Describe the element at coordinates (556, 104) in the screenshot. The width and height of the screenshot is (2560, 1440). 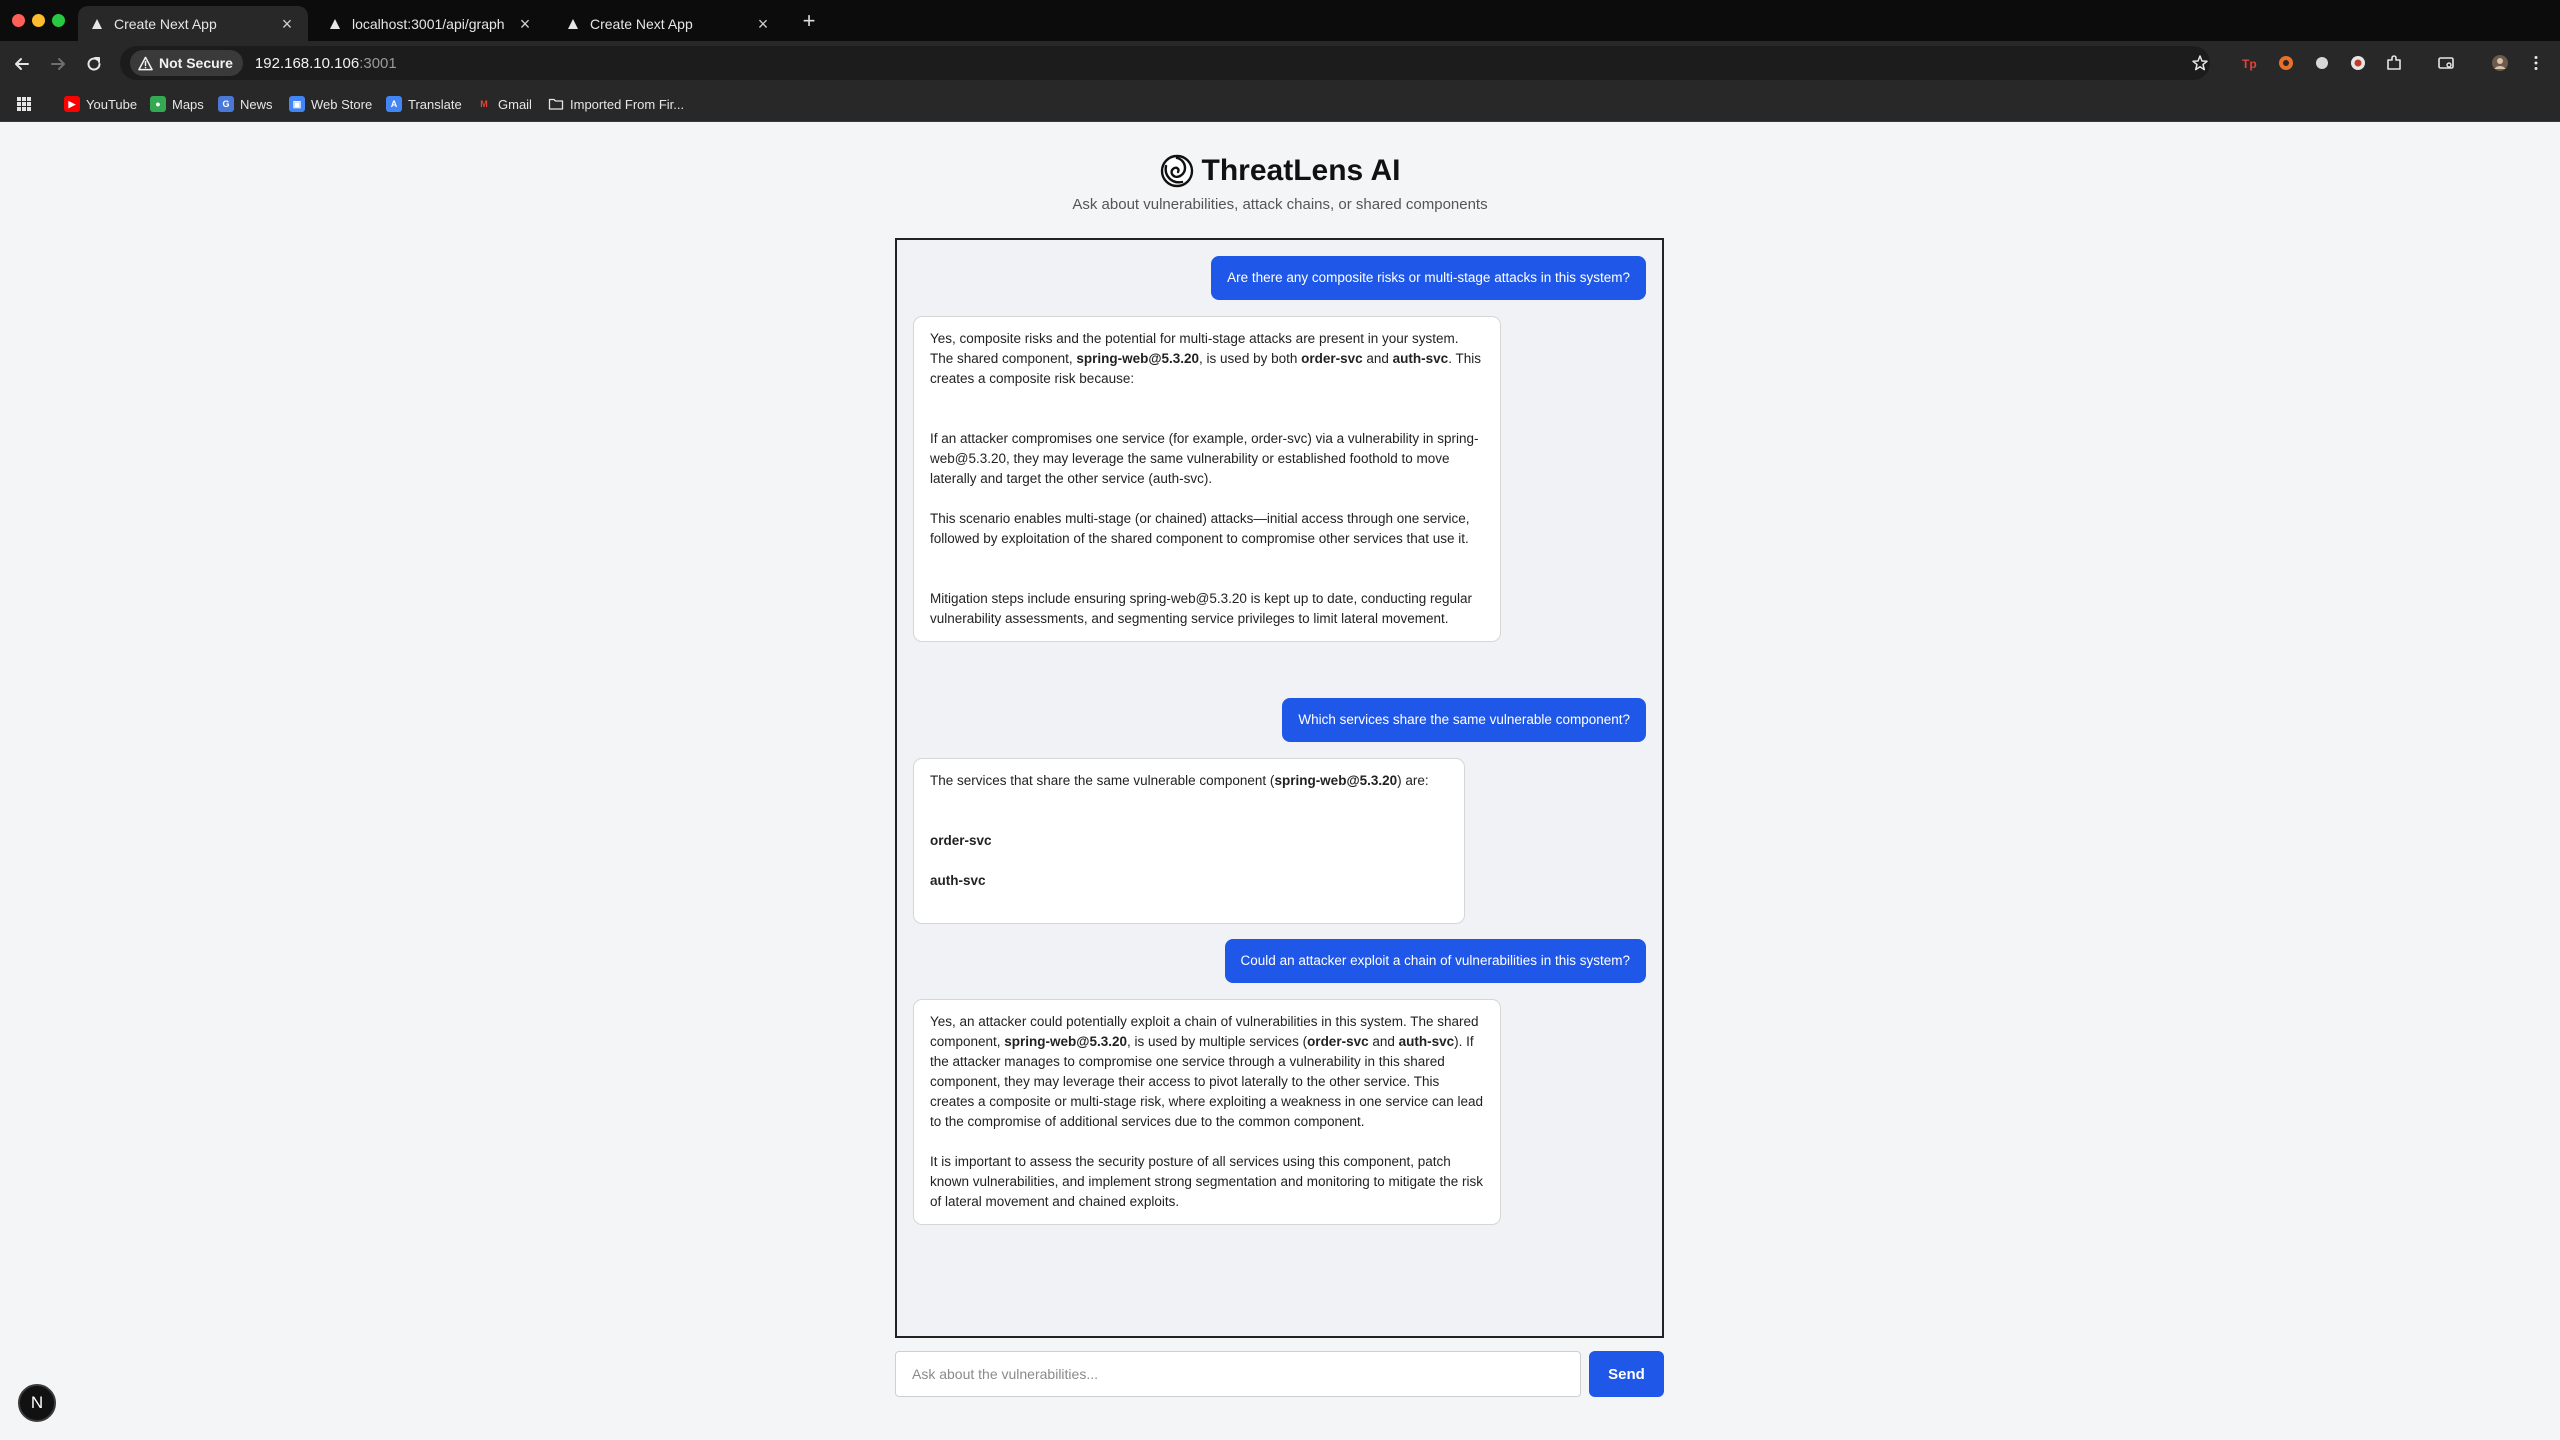
I see `folder-icon` at that location.